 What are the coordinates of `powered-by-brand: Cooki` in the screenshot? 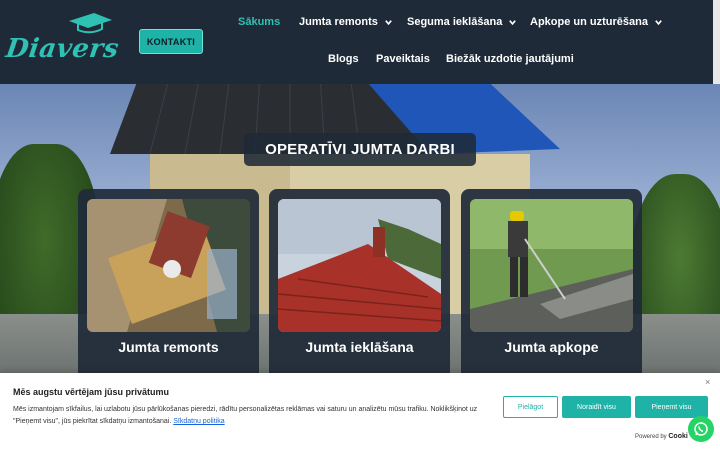 It's located at (678, 436).